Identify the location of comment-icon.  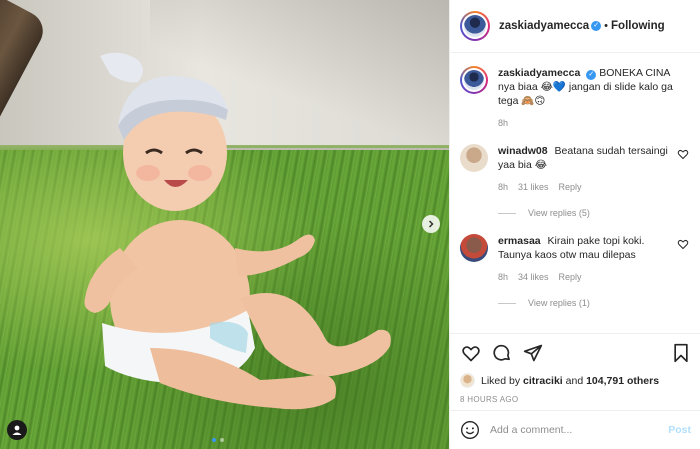
(501, 352).